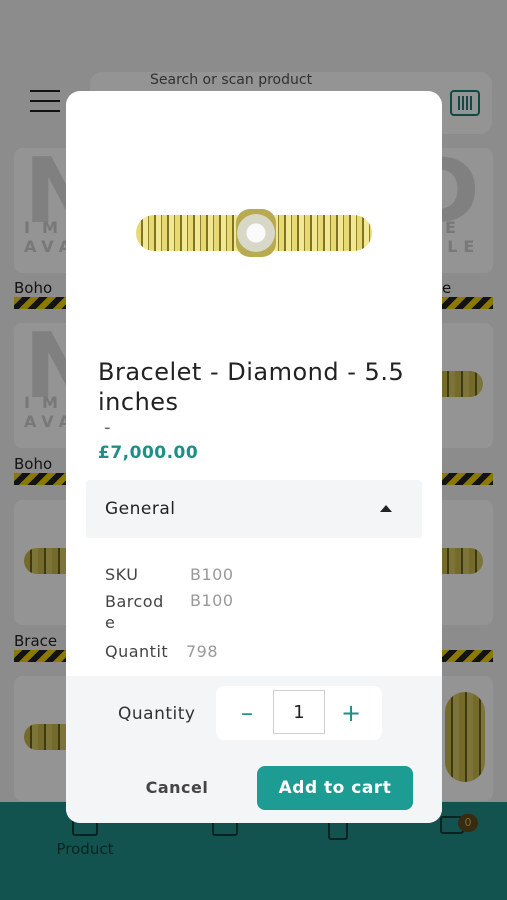  I want to click on decrease-quantity-button: –, so click(247, 713).